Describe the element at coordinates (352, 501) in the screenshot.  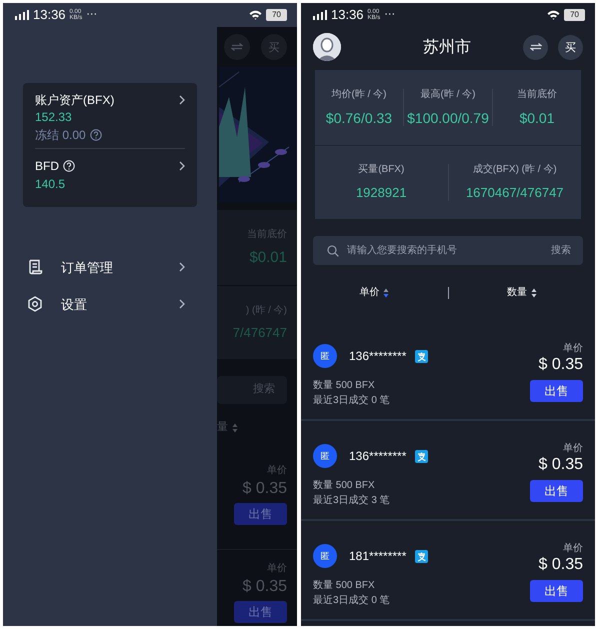
I see `recent-trades: 最近3日成交 3 笔` at that location.